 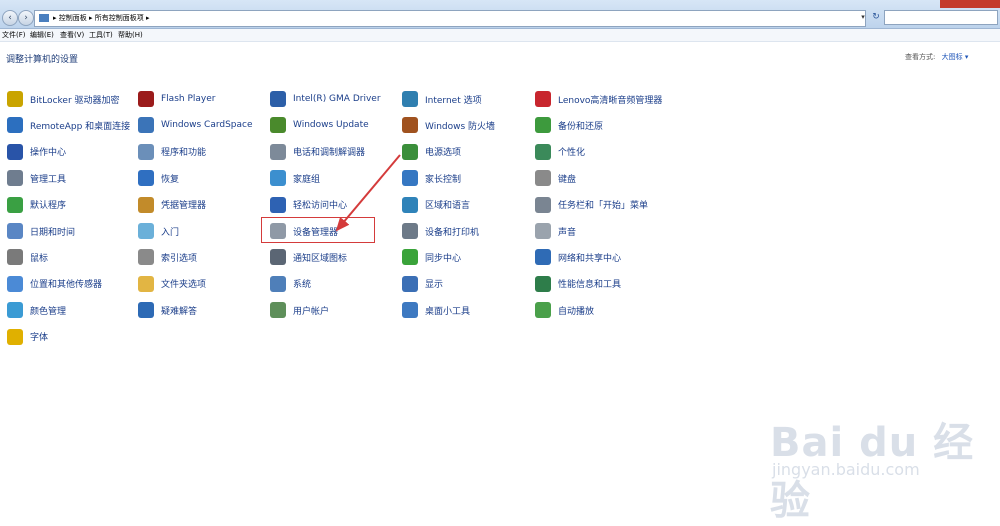 What do you see at coordinates (368, 193) in the screenshot?
I see `arrow-line` at bounding box center [368, 193].